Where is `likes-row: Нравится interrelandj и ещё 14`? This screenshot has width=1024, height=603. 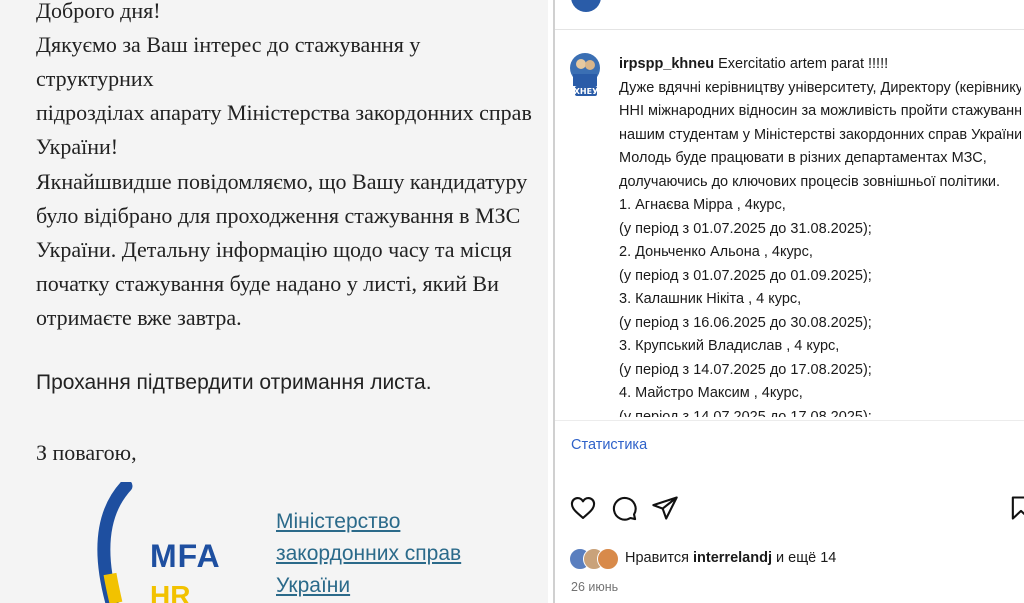
likes-row: Нравится interrelandj и ещё 14 is located at coordinates (789, 558).